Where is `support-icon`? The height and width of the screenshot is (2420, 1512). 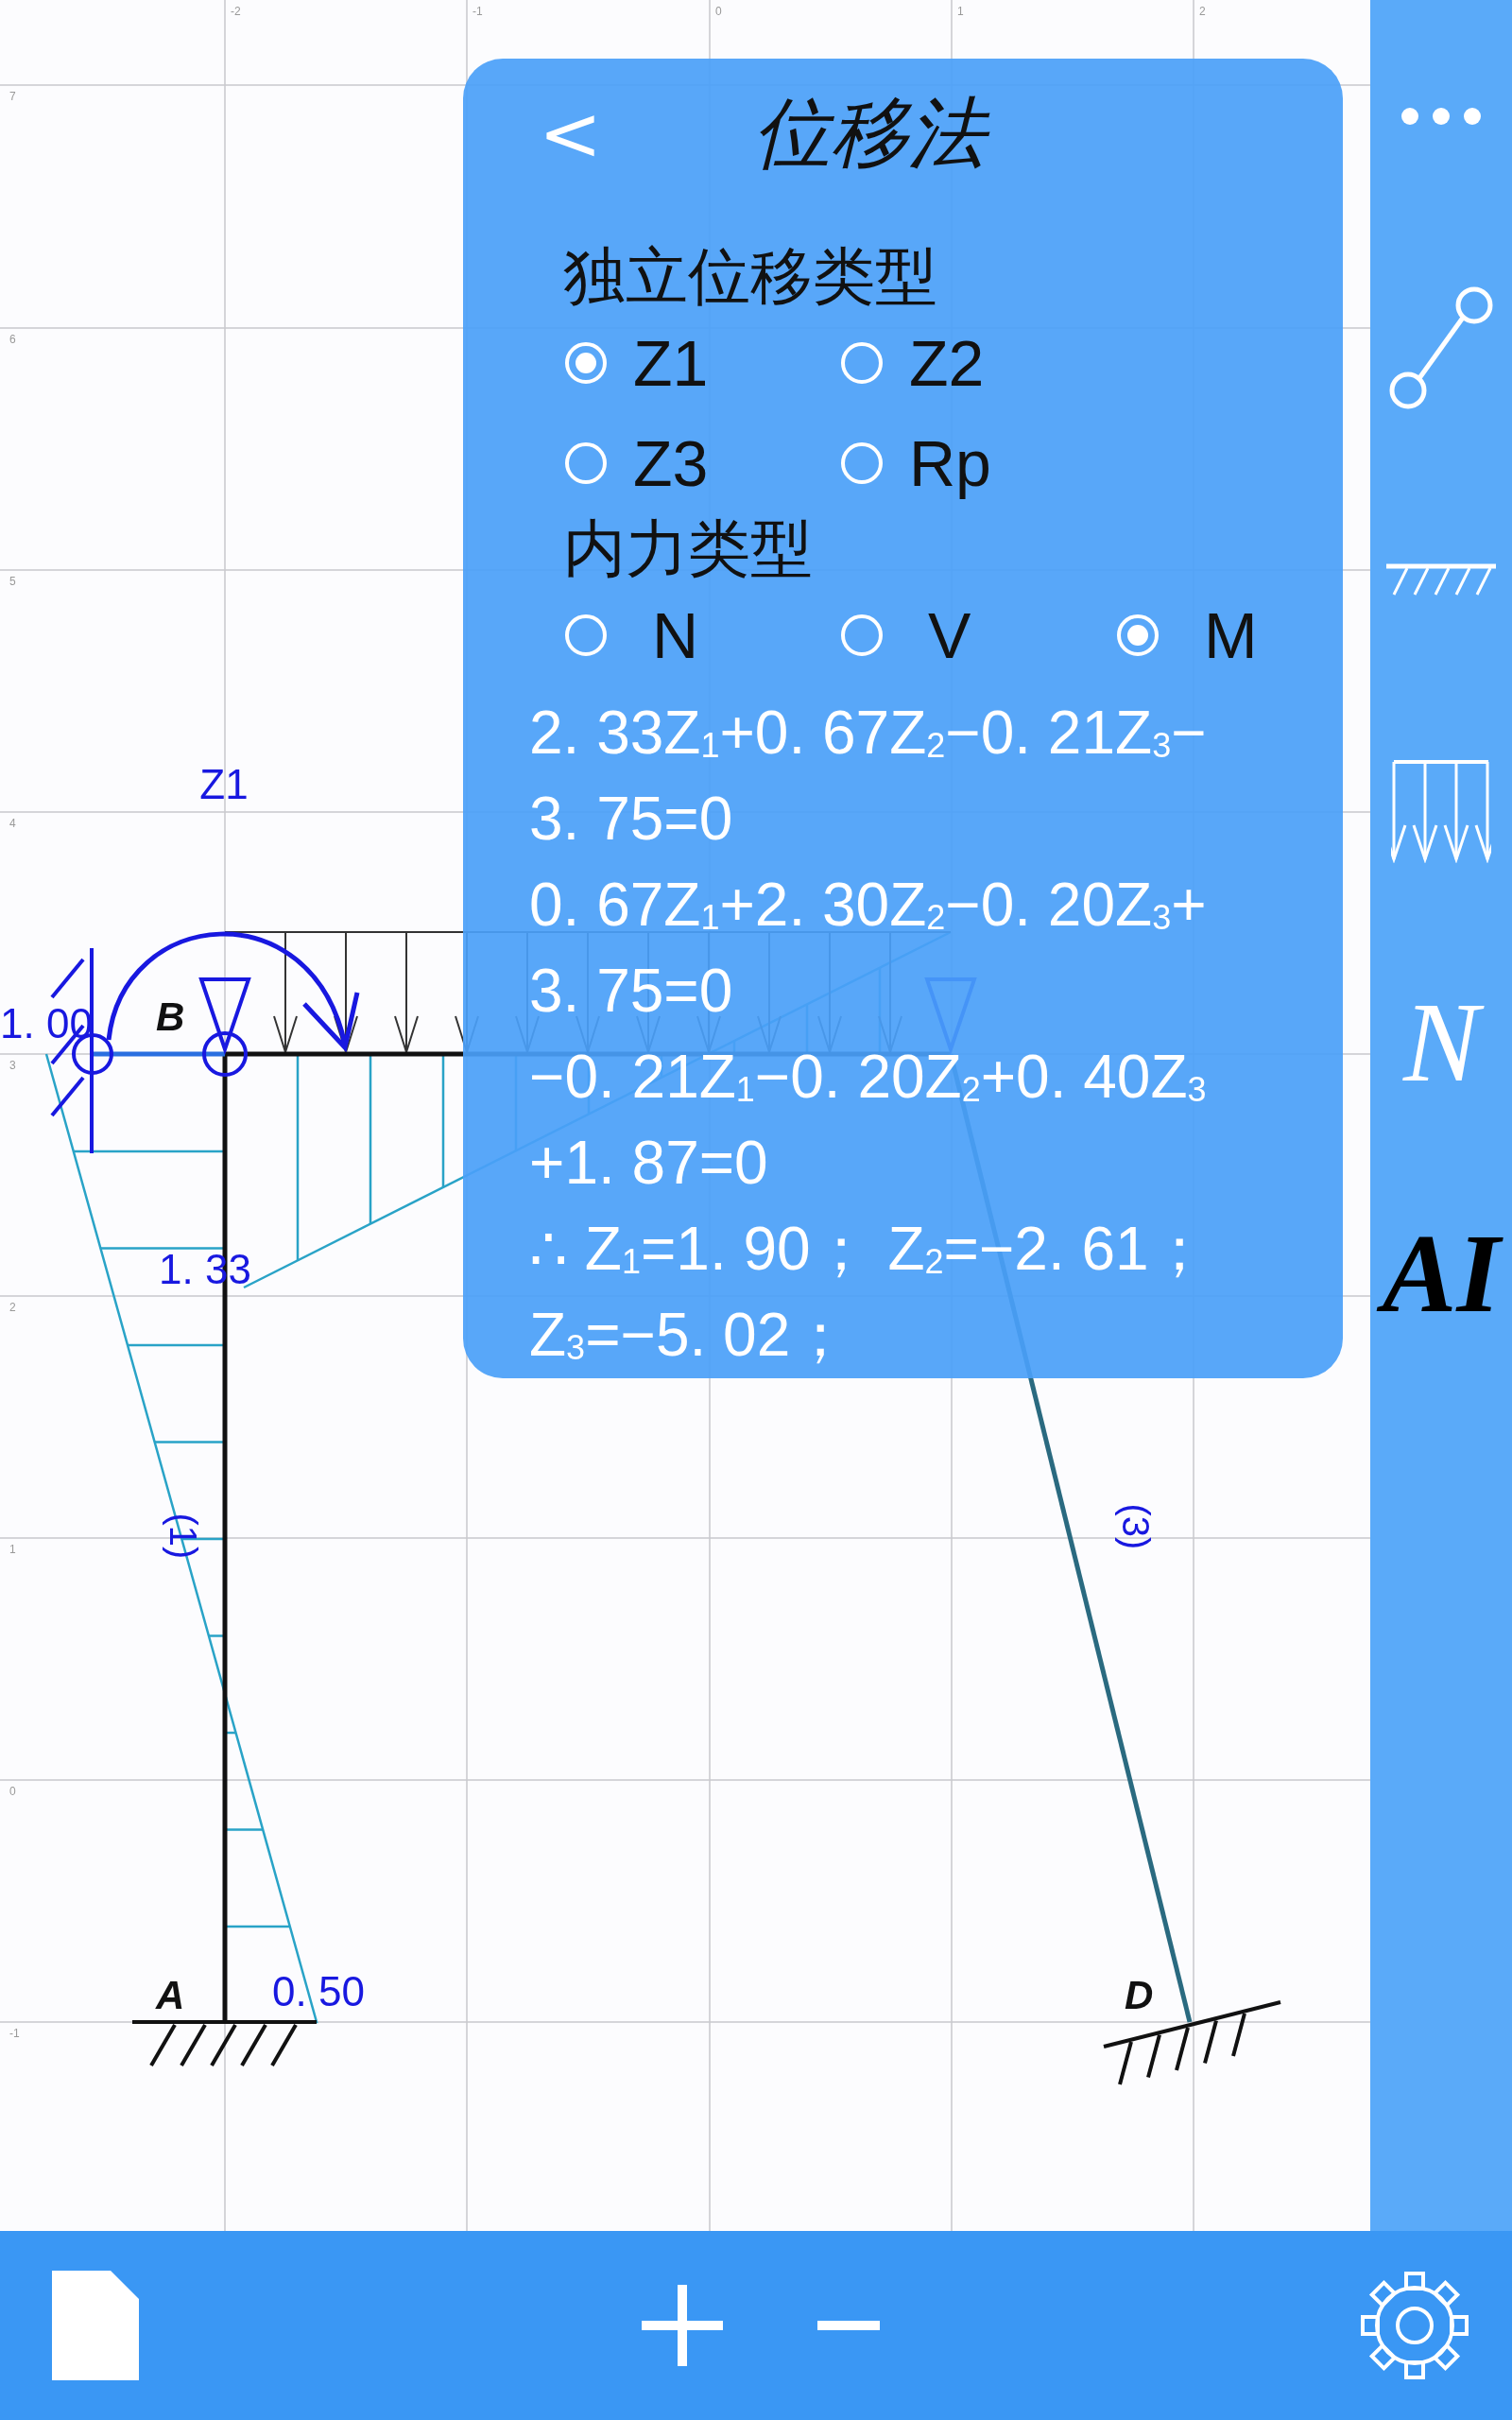 support-icon is located at coordinates (1441, 579).